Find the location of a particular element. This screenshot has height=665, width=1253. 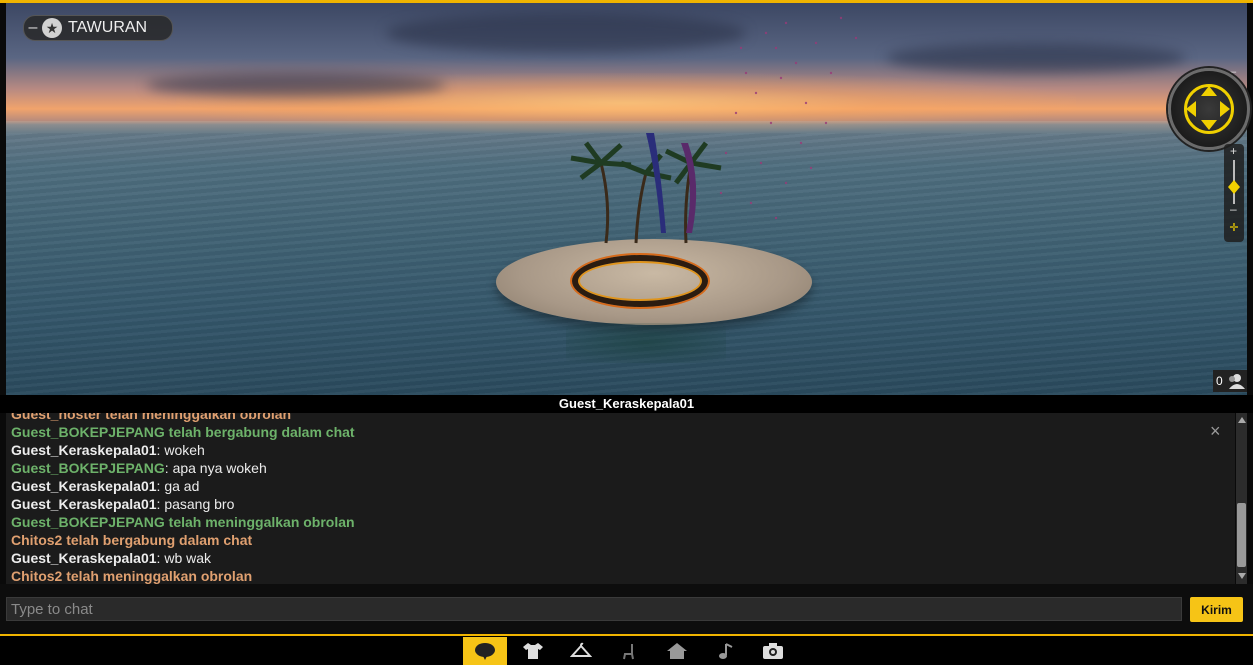

chat-message-text: wb wak is located at coordinates (188, 558).